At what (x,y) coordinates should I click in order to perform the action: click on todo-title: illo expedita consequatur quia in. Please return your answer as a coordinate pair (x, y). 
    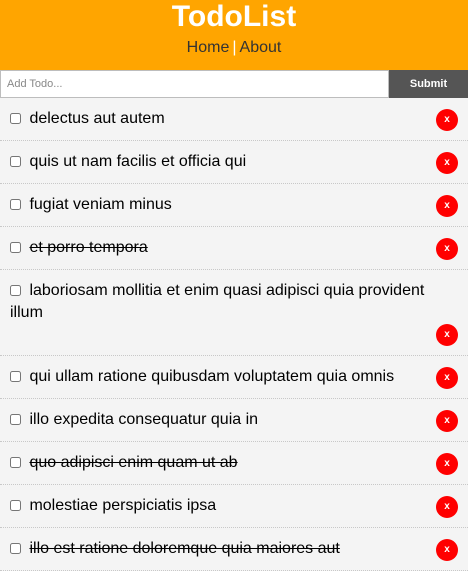
    Looking at the image, I should click on (144, 419).